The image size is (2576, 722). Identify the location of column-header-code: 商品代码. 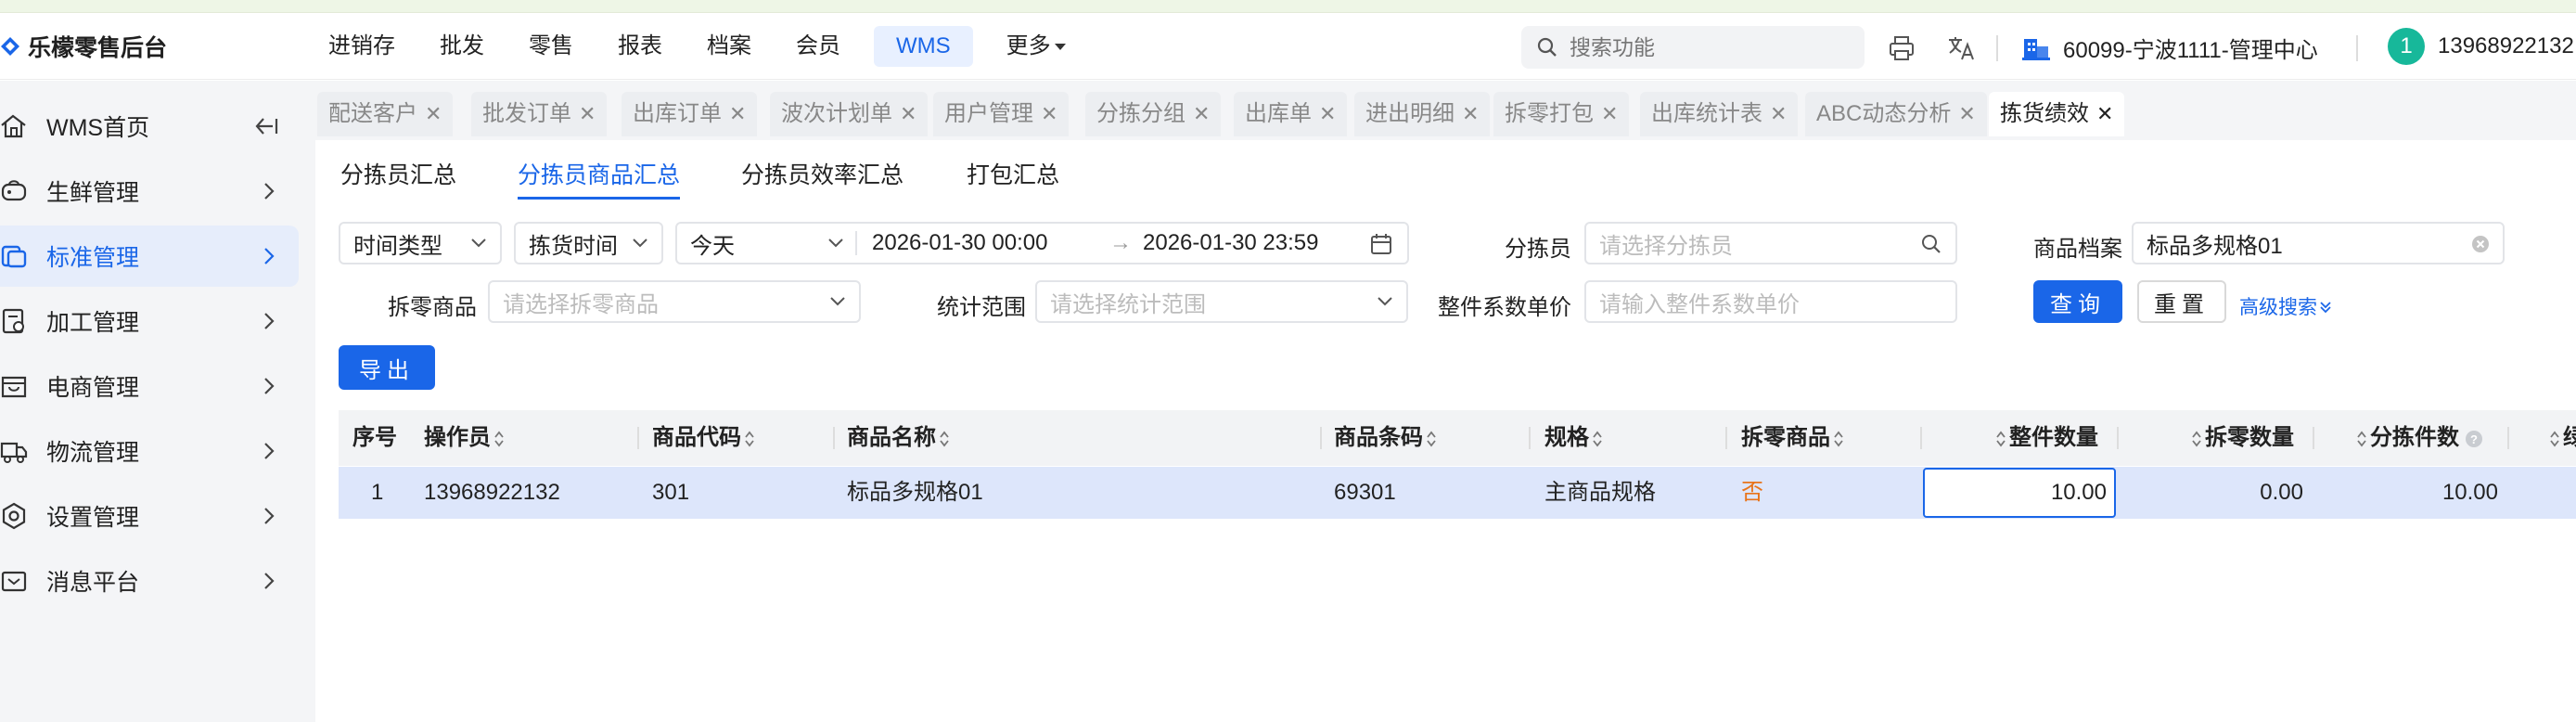
(705, 438).